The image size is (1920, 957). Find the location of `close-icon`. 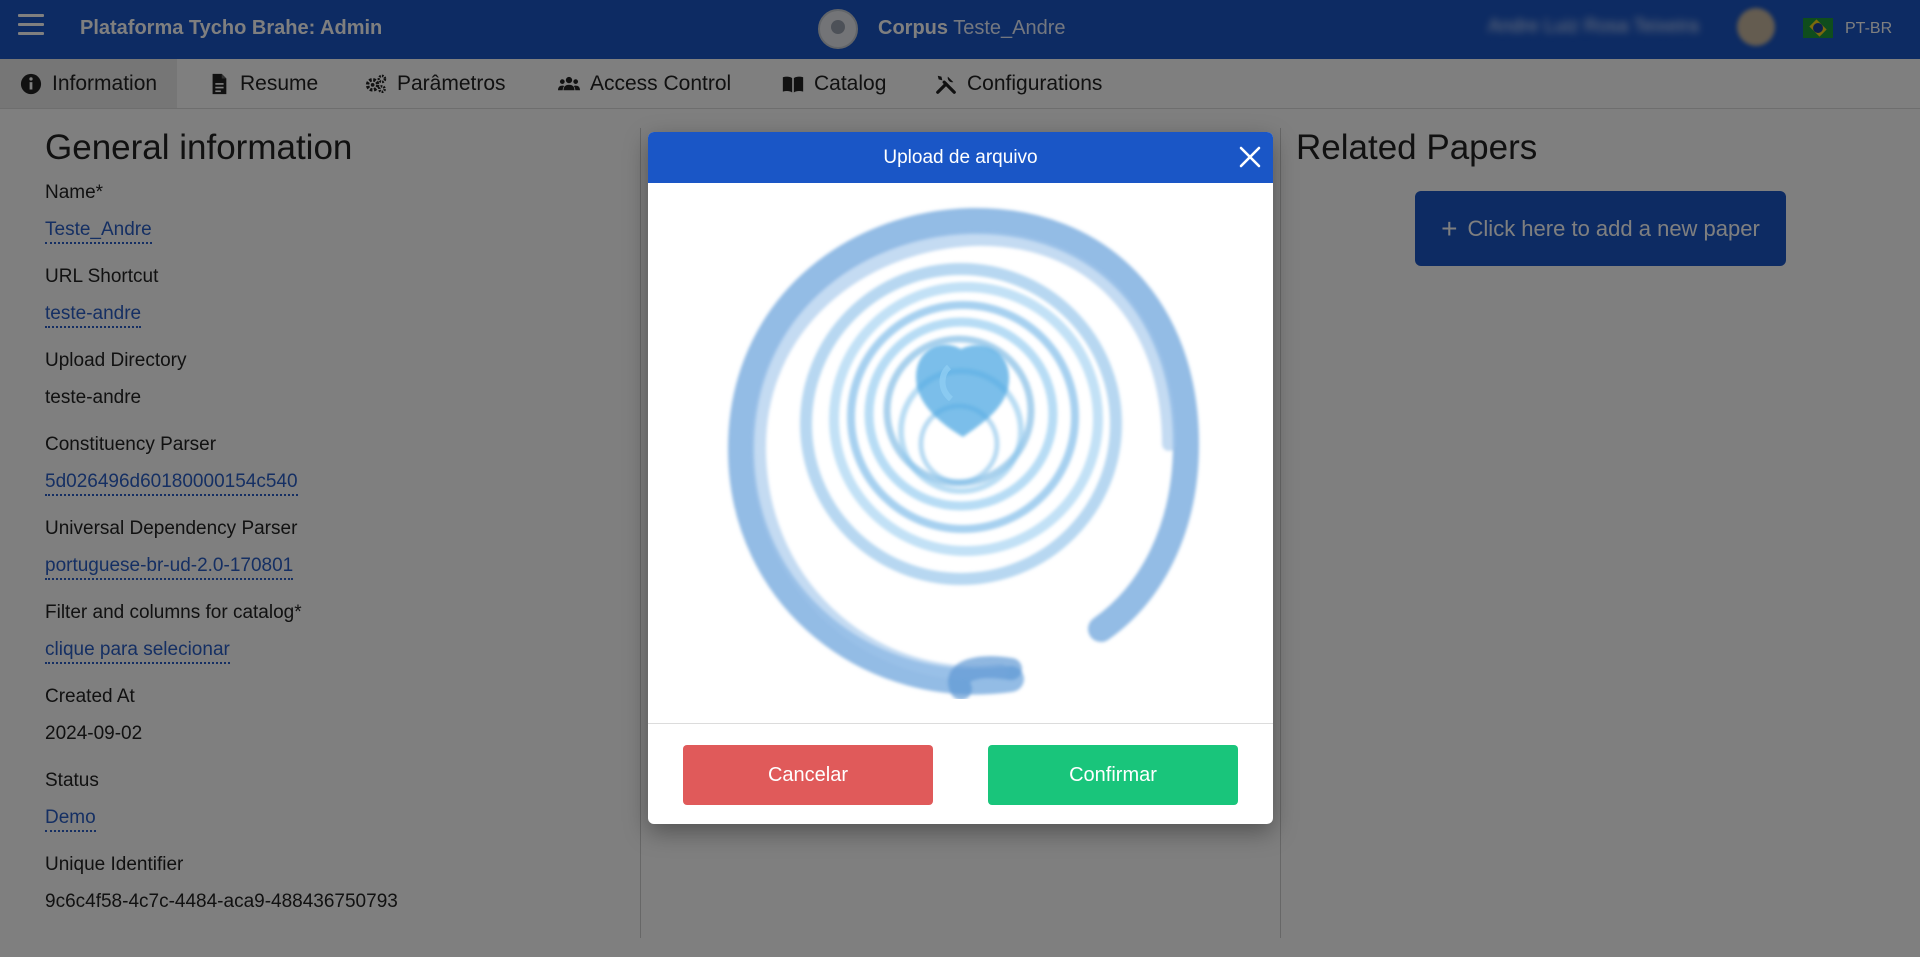

close-icon is located at coordinates (1250, 157).